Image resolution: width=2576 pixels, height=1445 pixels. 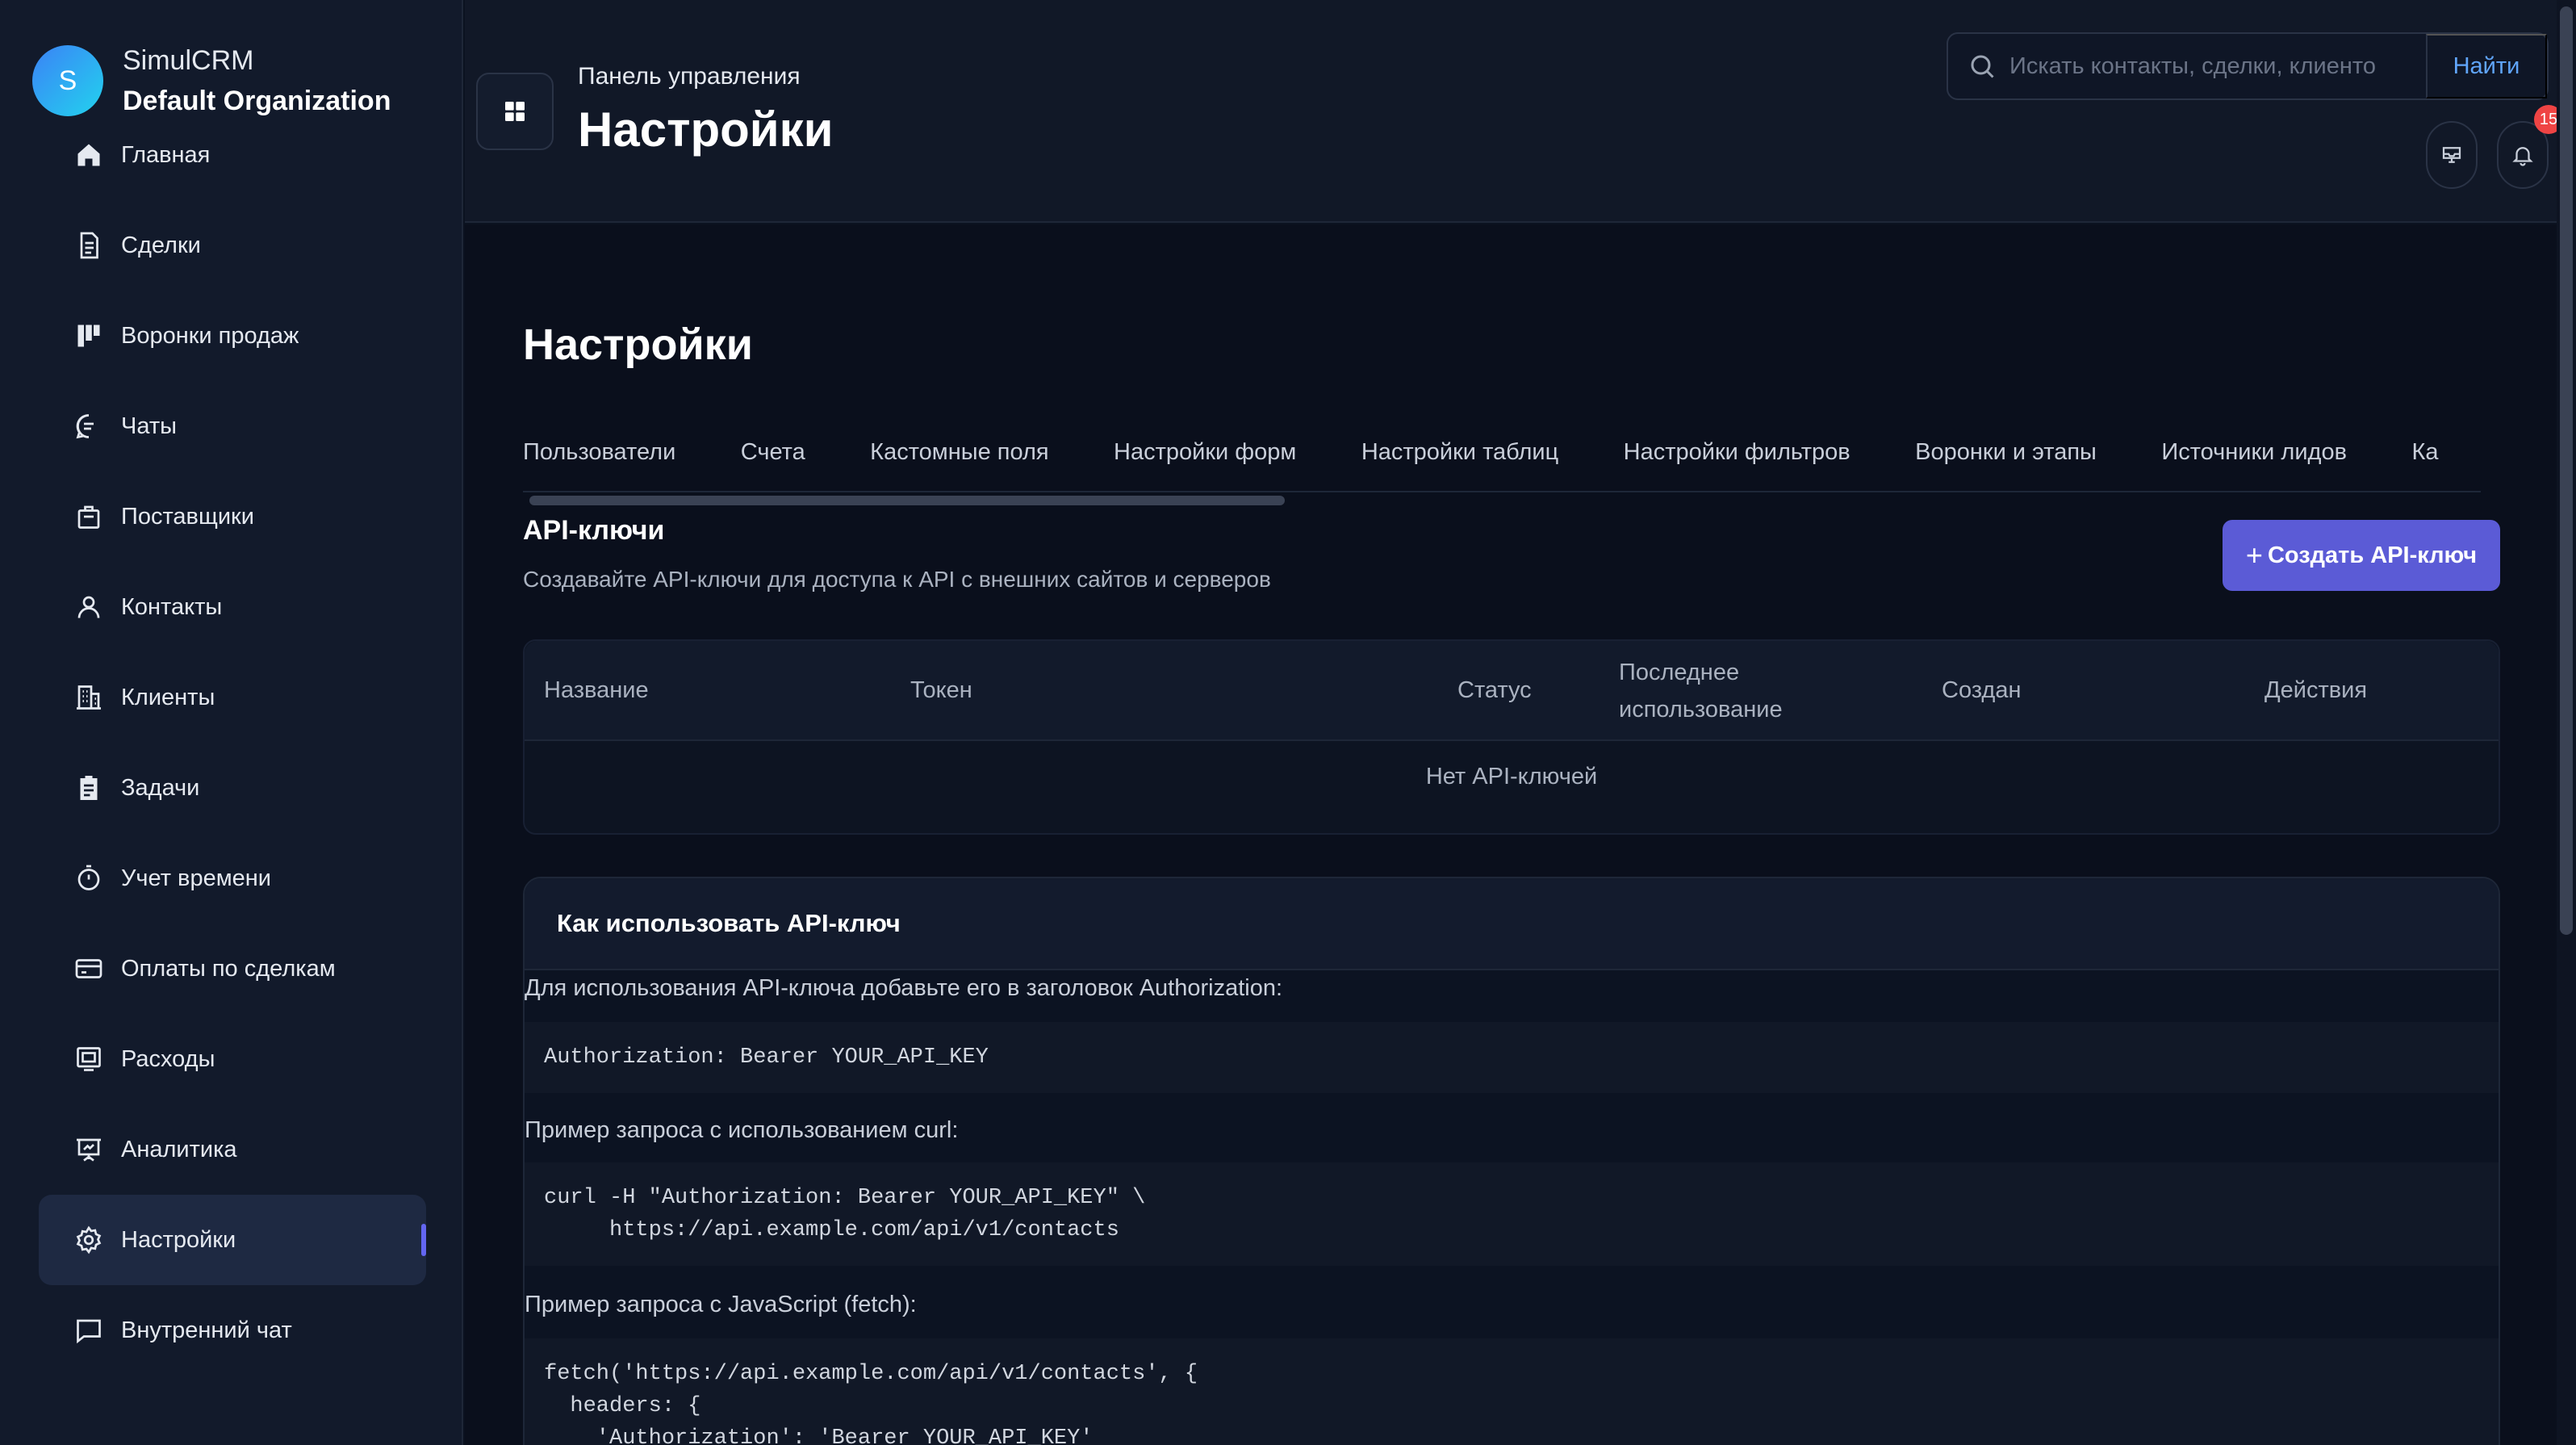 What do you see at coordinates (88, 1330) in the screenshot?
I see `message-square-icon` at bounding box center [88, 1330].